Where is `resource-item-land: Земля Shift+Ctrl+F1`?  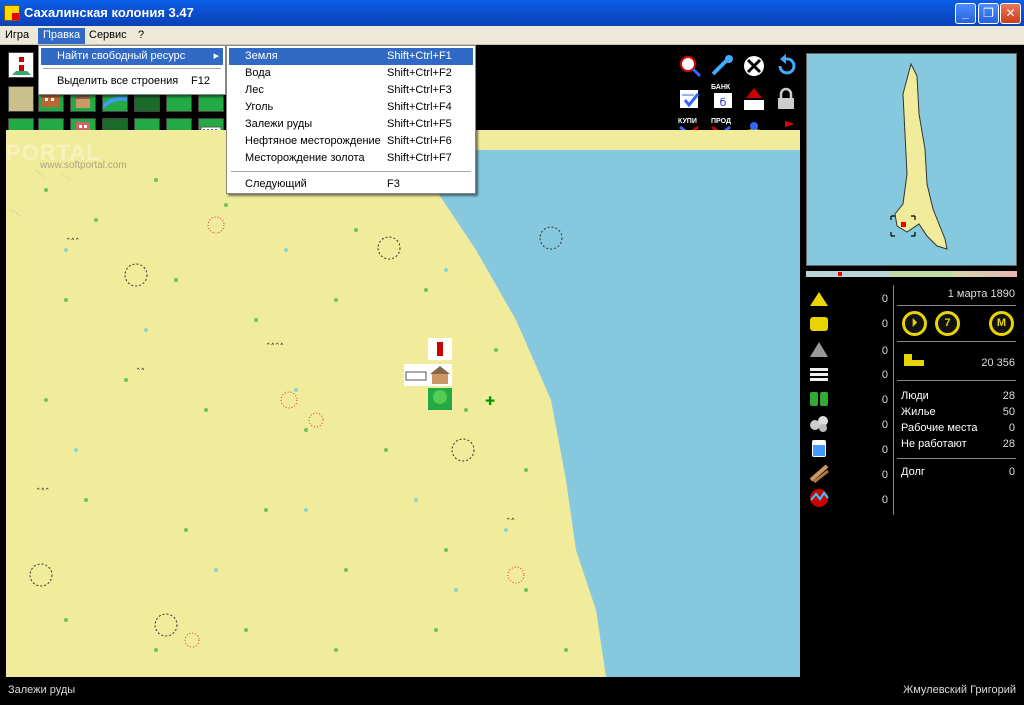
resource-item-land: Земля Shift+Ctrl+F1 is located at coordinates (351, 56).